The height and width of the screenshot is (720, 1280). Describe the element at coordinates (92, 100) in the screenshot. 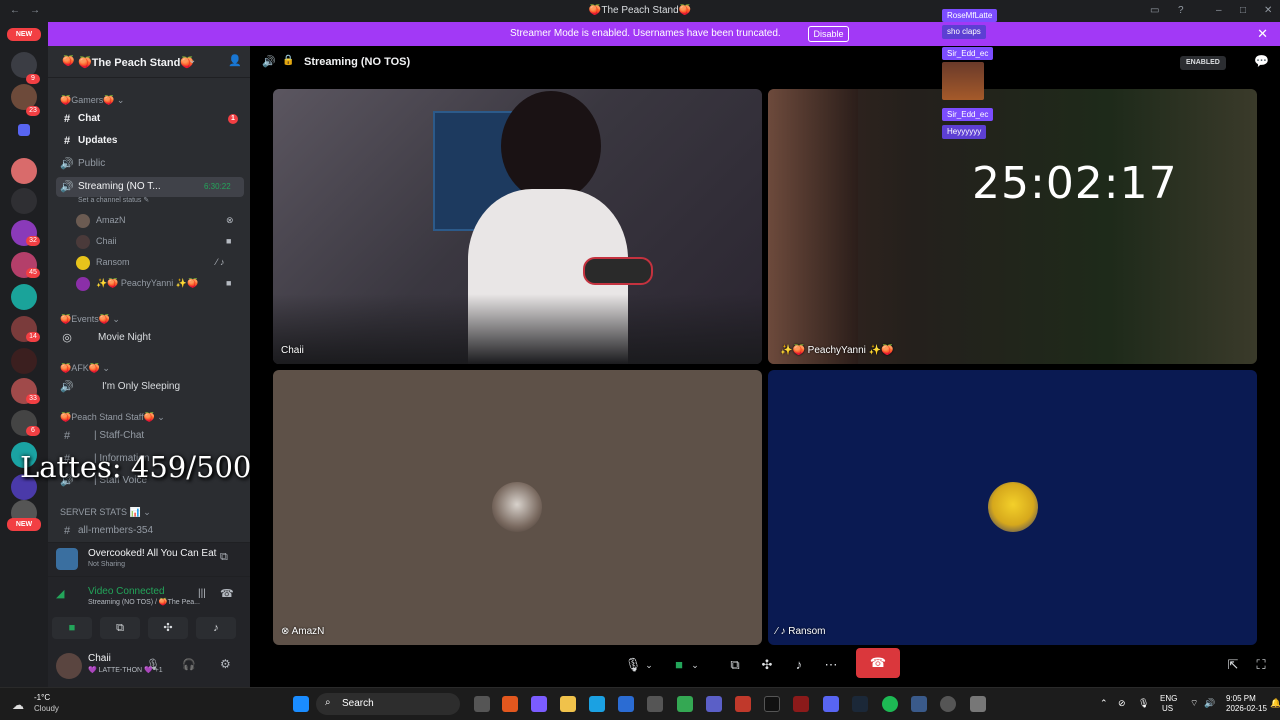

I see `category-gamers: 🍑Gamers🍑 ⌄` at that location.